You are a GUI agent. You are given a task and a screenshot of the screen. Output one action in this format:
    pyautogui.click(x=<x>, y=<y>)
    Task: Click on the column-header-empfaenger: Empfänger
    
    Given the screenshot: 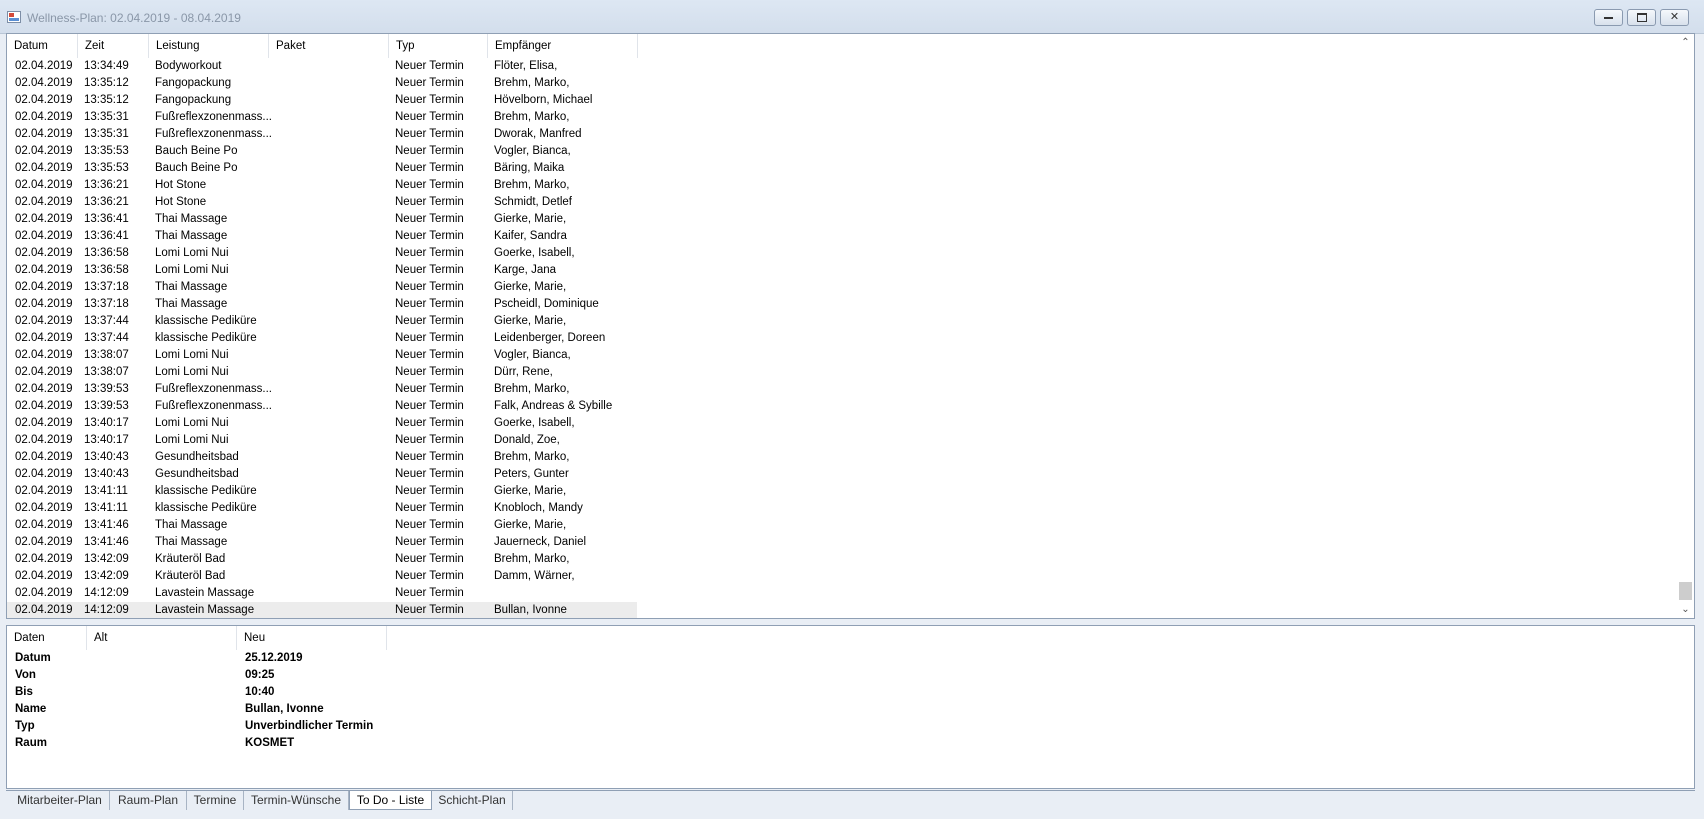 What is the action you would take?
    pyautogui.click(x=563, y=46)
    